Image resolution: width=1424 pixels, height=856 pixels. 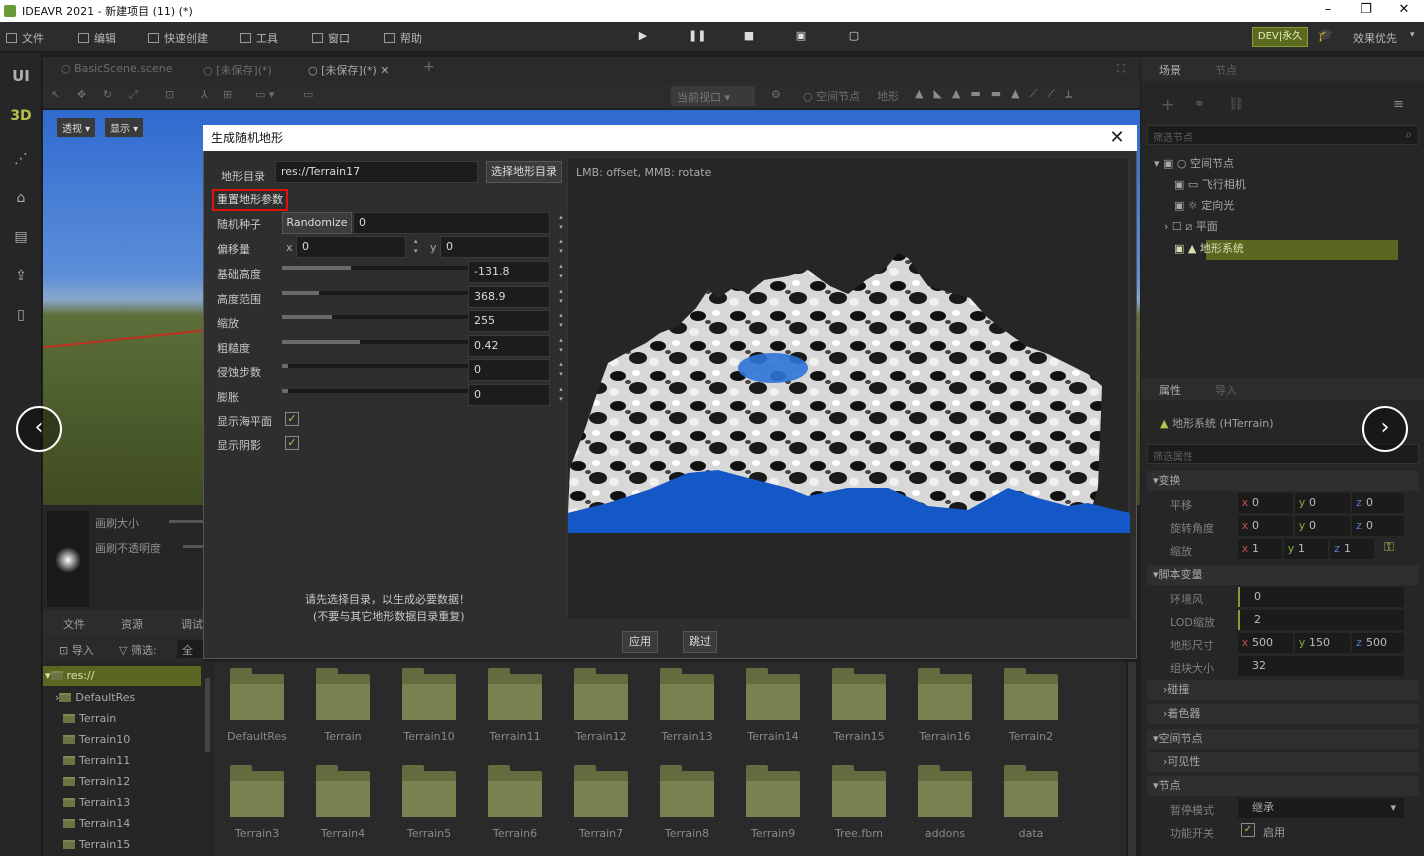 What do you see at coordinates (429, 802) in the screenshot?
I see `folder-item: Terrain5` at bounding box center [429, 802].